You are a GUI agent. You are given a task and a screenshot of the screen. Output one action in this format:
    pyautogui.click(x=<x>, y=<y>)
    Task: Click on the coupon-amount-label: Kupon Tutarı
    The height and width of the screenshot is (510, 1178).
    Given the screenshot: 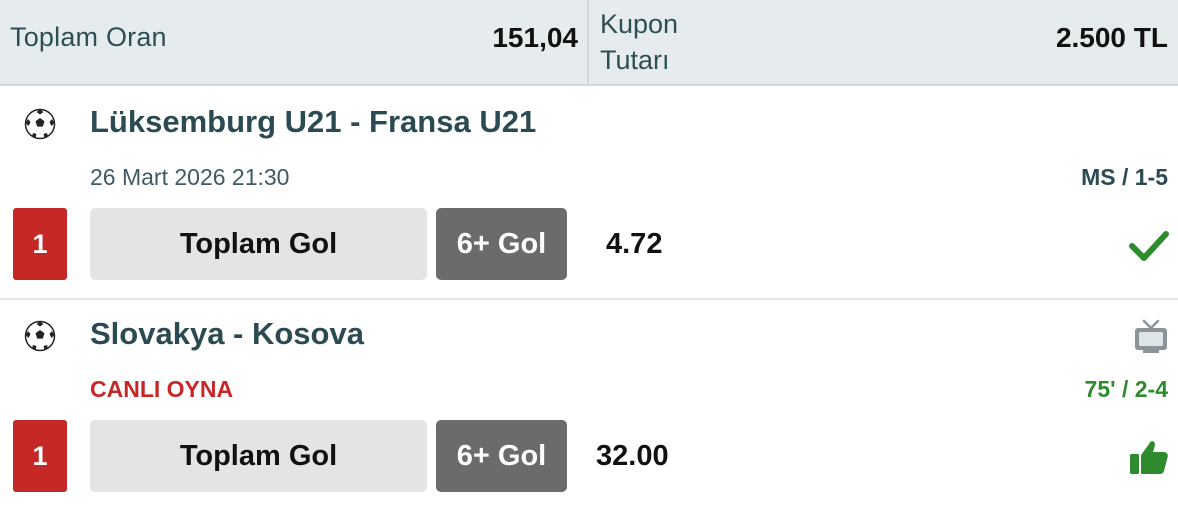 What is the action you would take?
    pyautogui.click(x=639, y=42)
    